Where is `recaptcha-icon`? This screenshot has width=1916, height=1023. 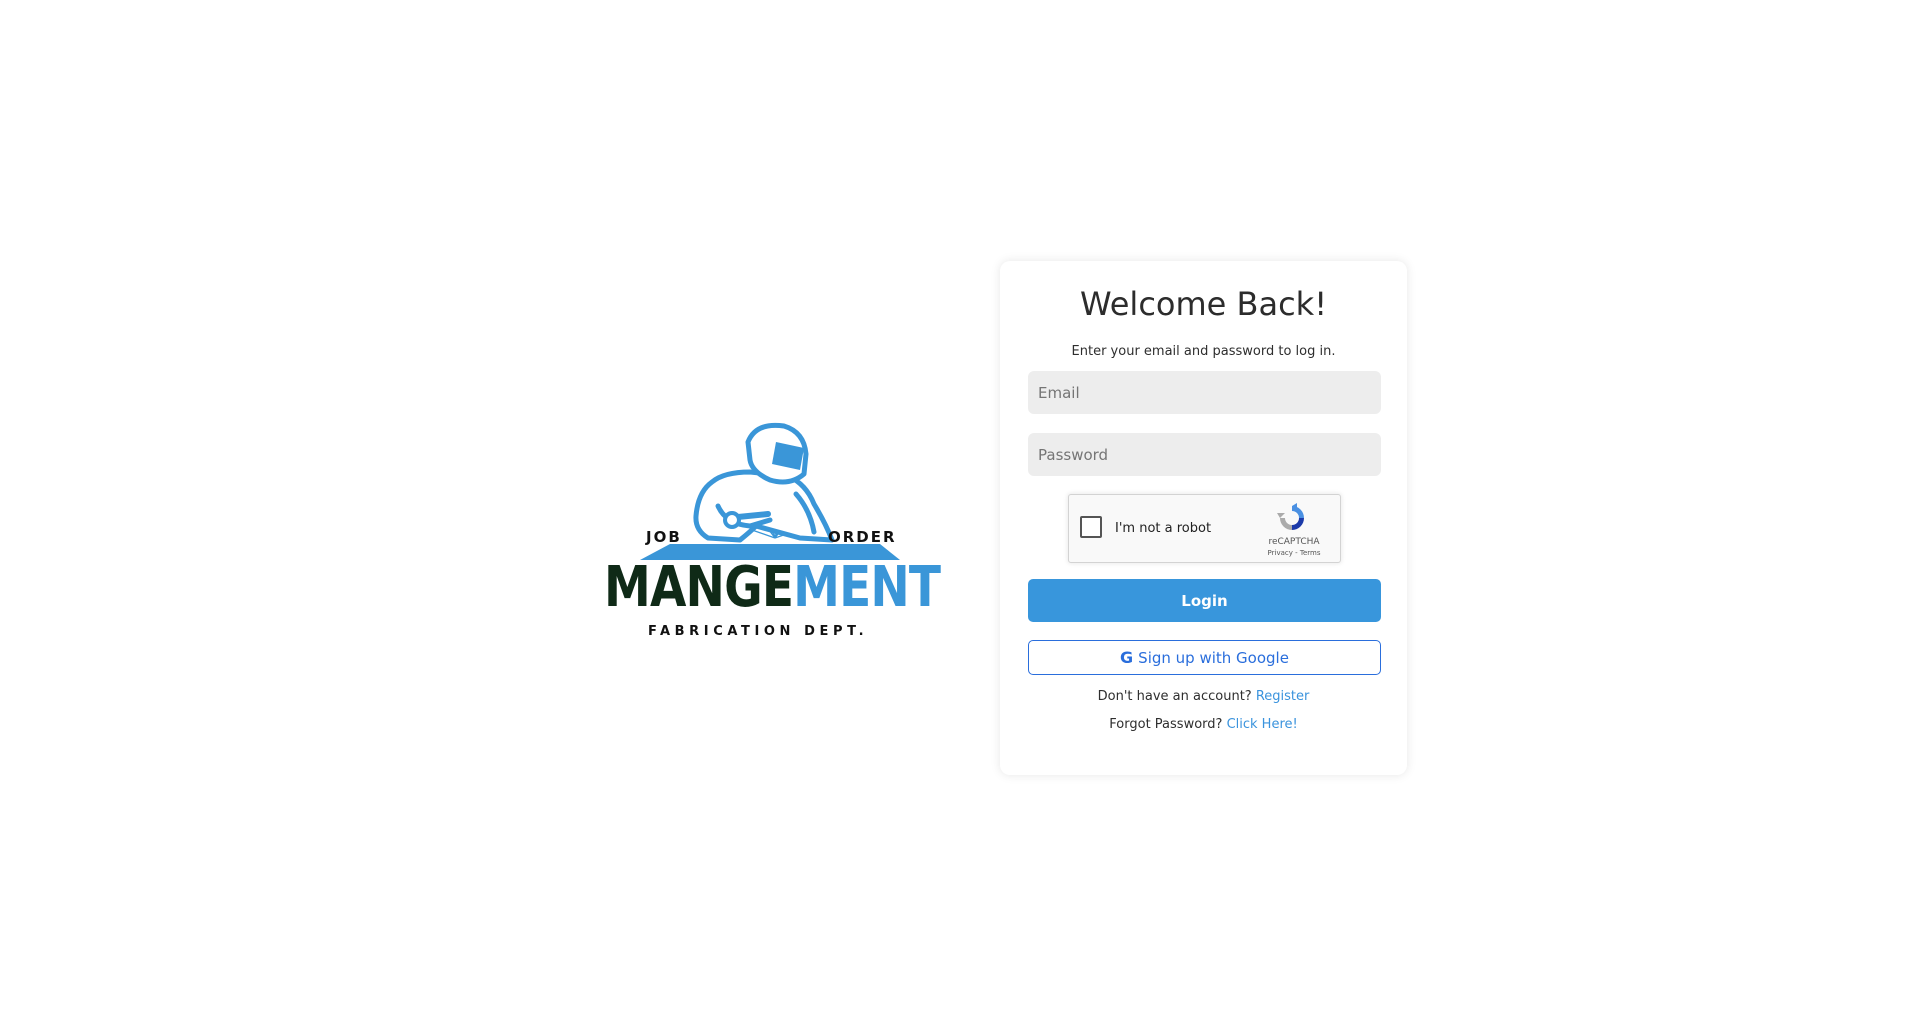 recaptcha-icon is located at coordinates (1290, 516).